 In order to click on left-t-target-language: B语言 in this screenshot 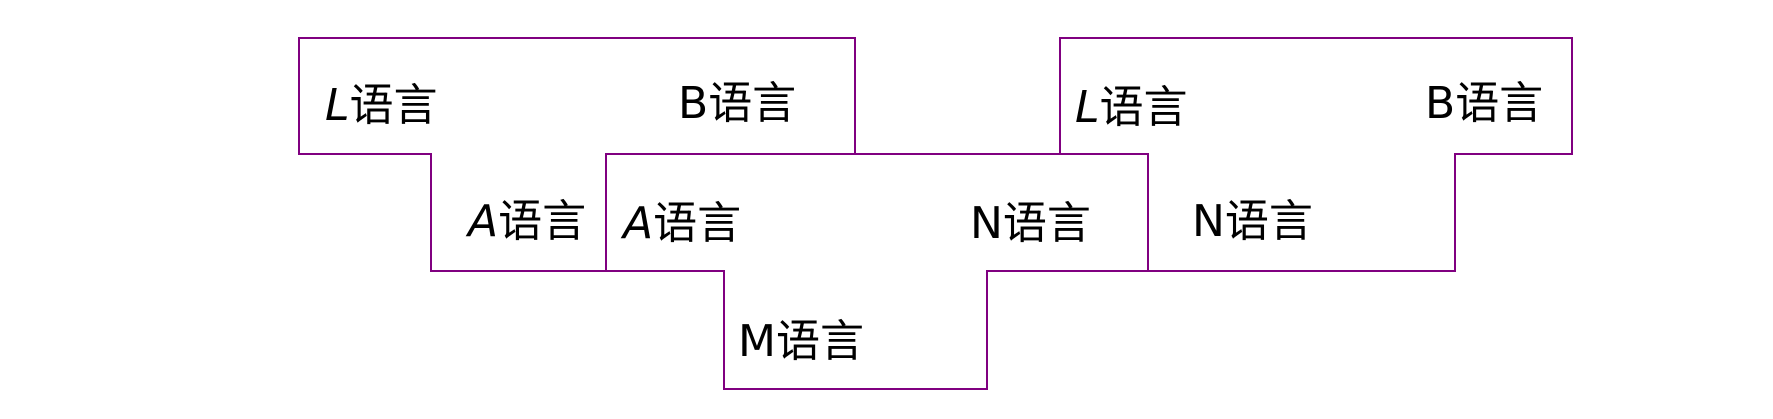, I will do `click(737, 103)`.